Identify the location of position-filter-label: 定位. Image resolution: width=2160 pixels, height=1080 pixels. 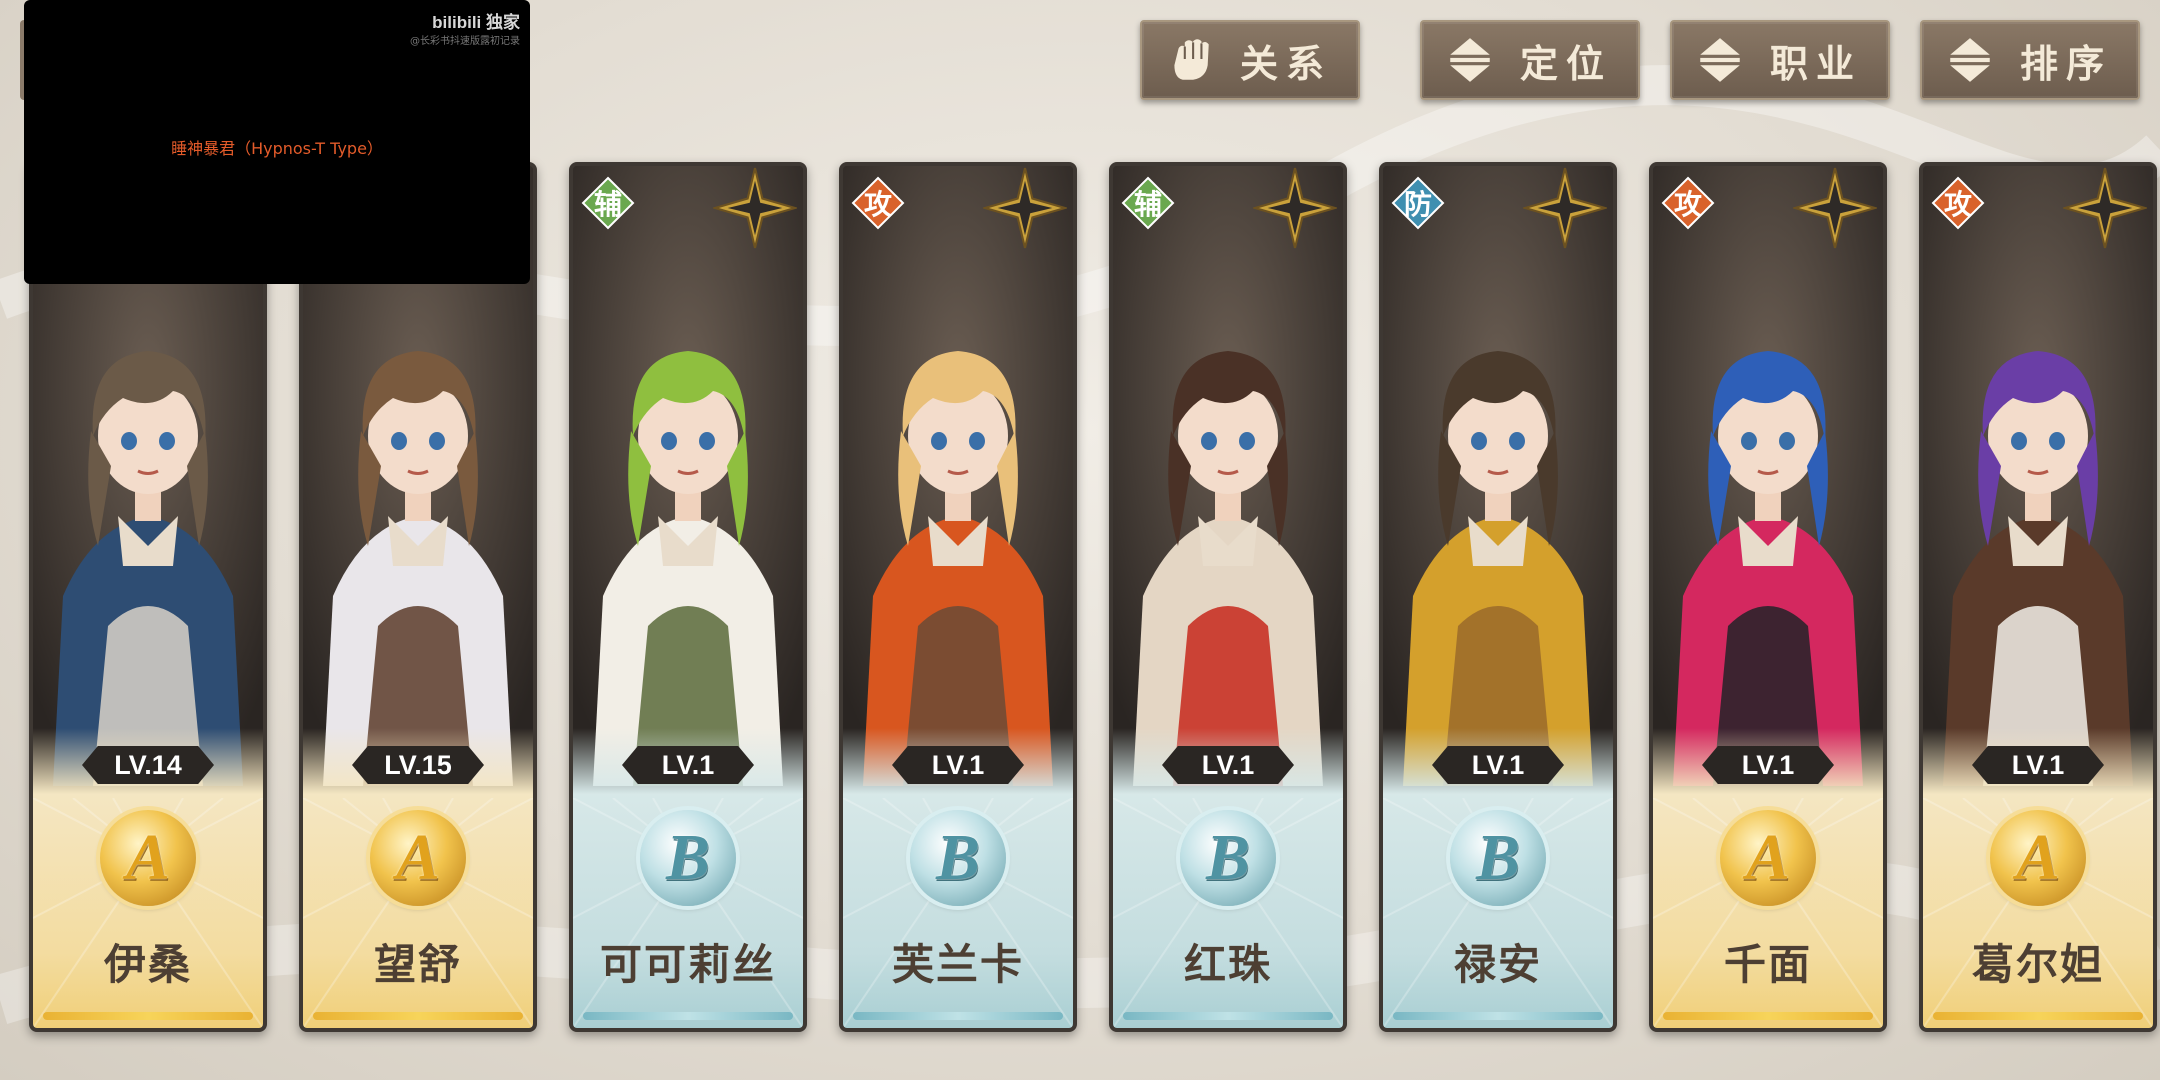
(1565, 63).